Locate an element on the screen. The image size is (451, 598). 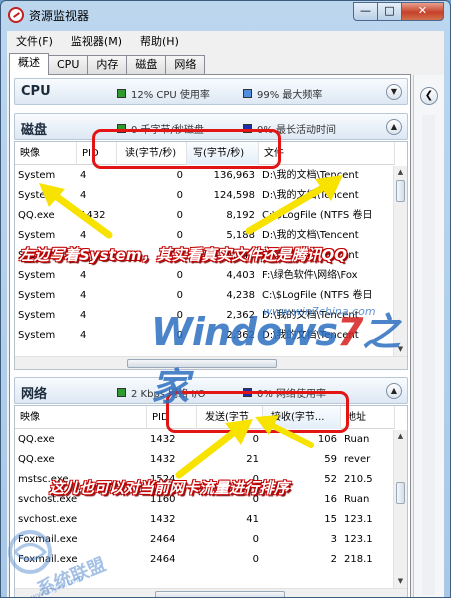
close-button: ✕ is located at coordinates (422, 11).